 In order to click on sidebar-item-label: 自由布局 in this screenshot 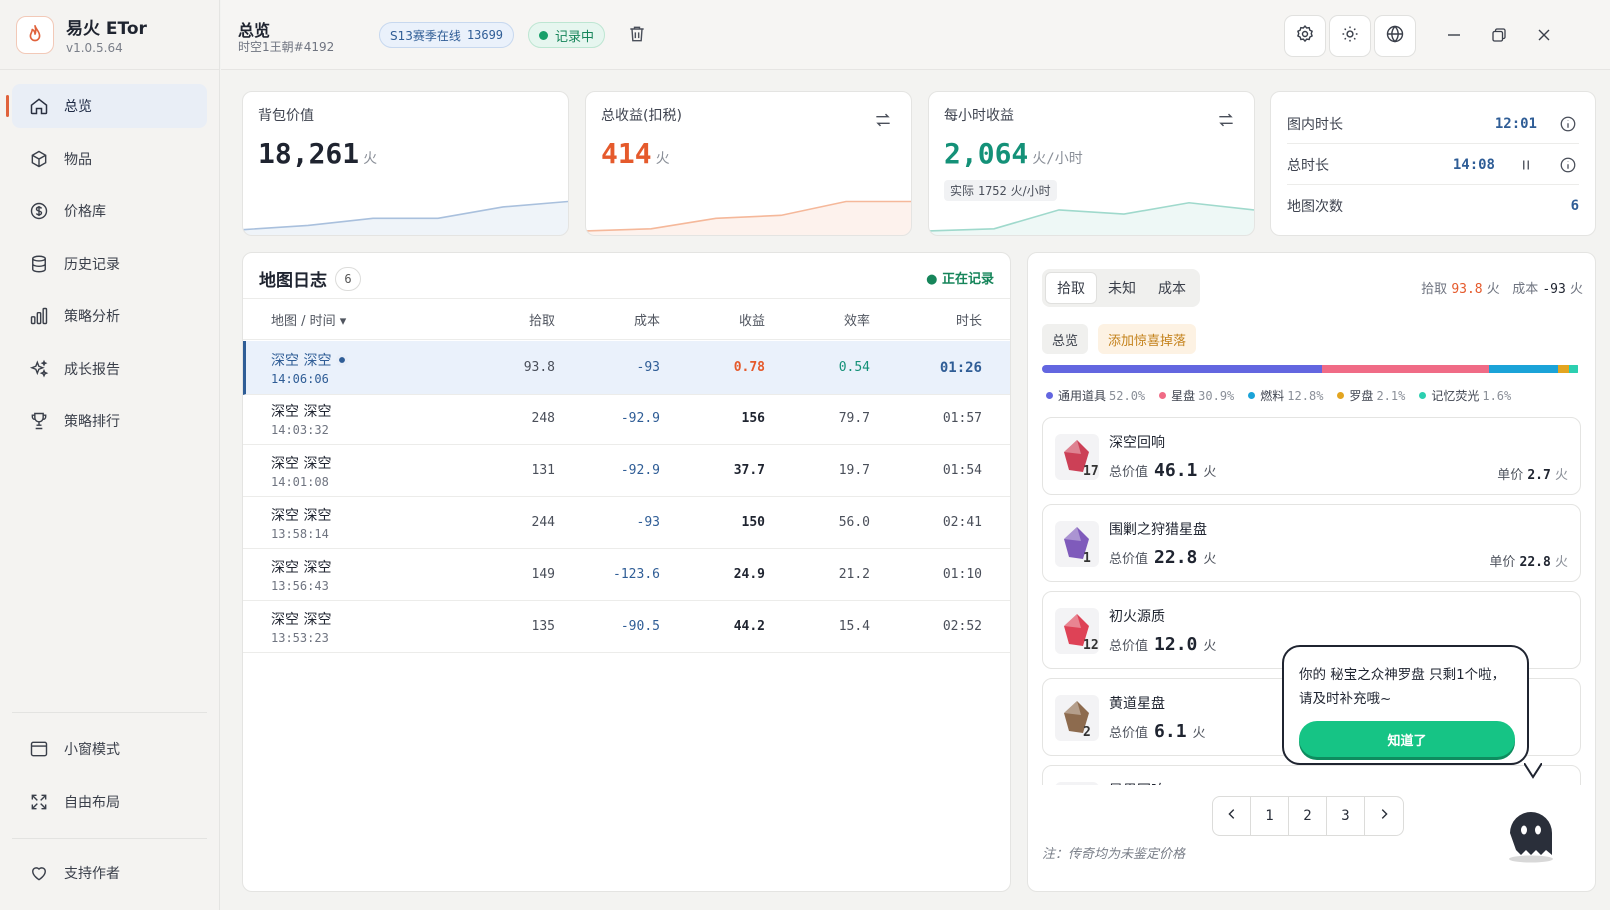, I will do `click(92, 802)`.